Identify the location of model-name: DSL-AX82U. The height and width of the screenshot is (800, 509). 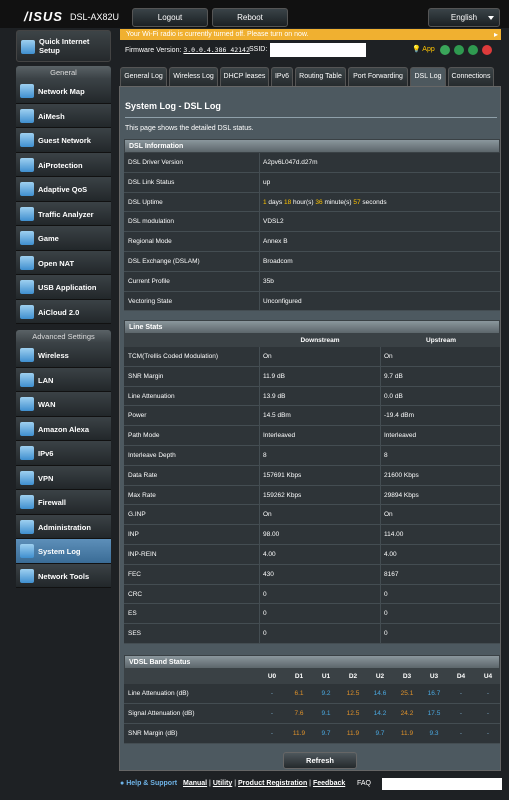
(95, 17).